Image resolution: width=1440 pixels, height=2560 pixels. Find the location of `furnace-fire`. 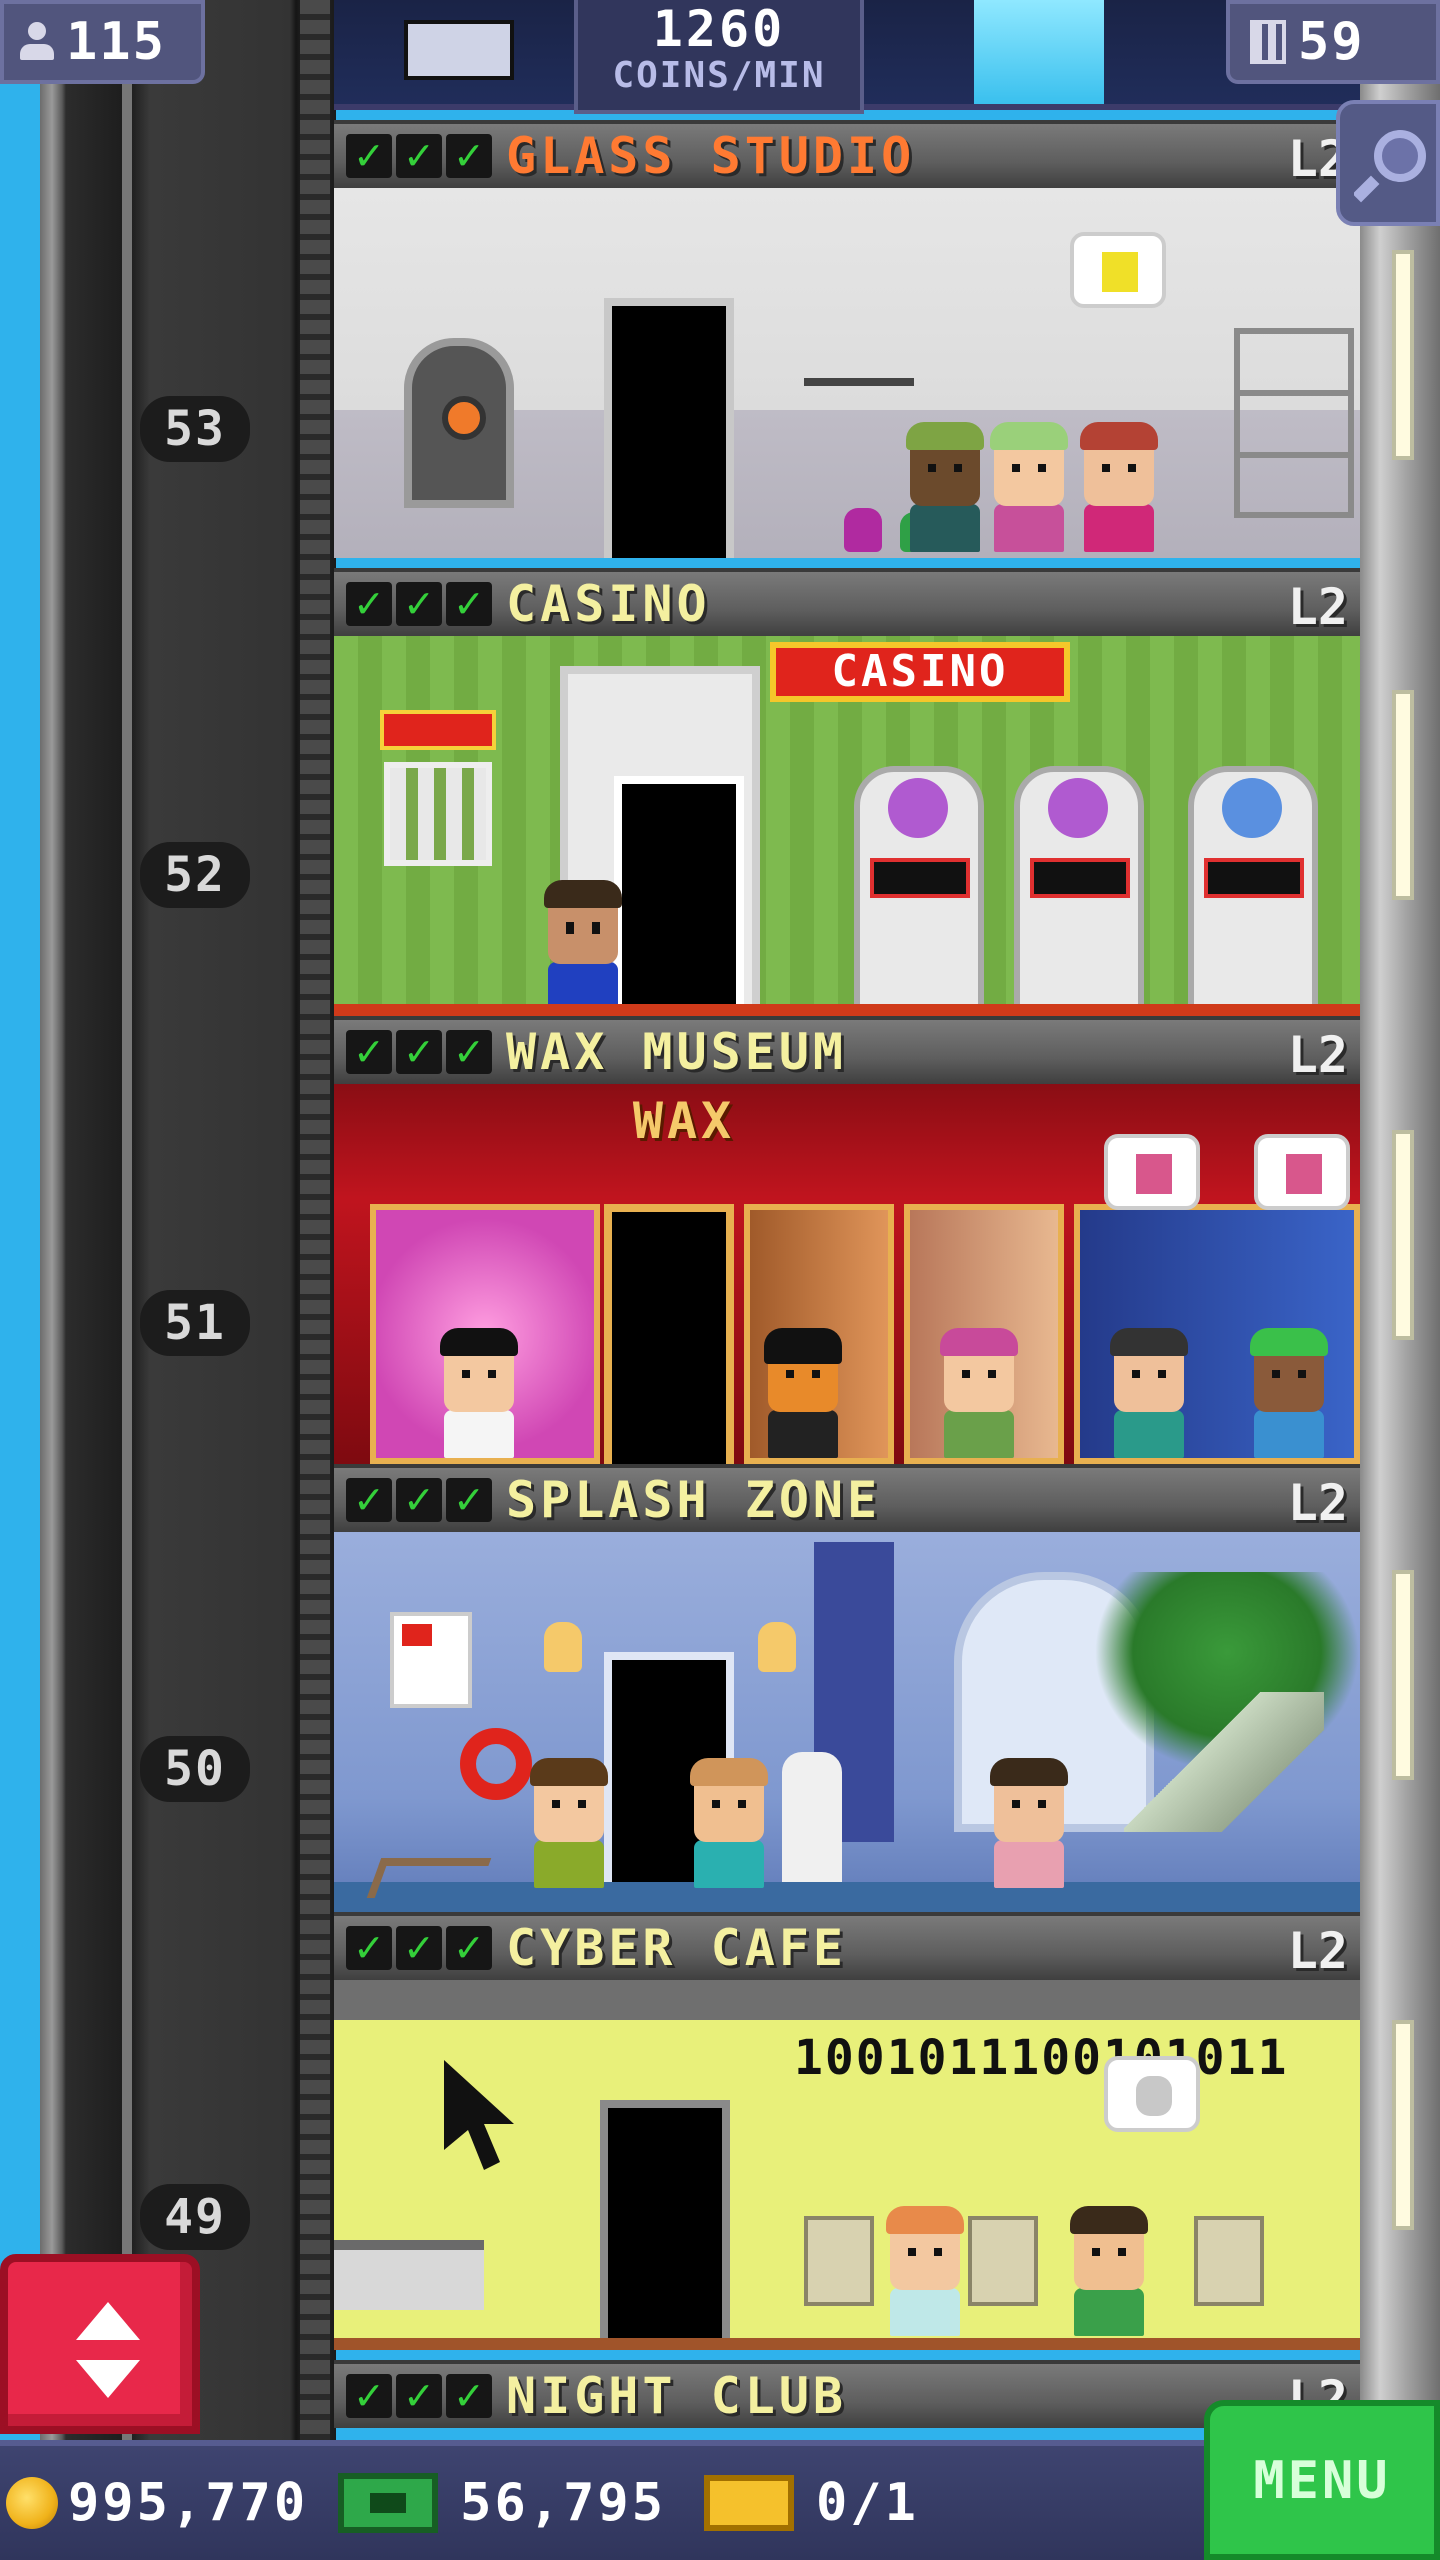

furnace-fire is located at coordinates (464, 418).